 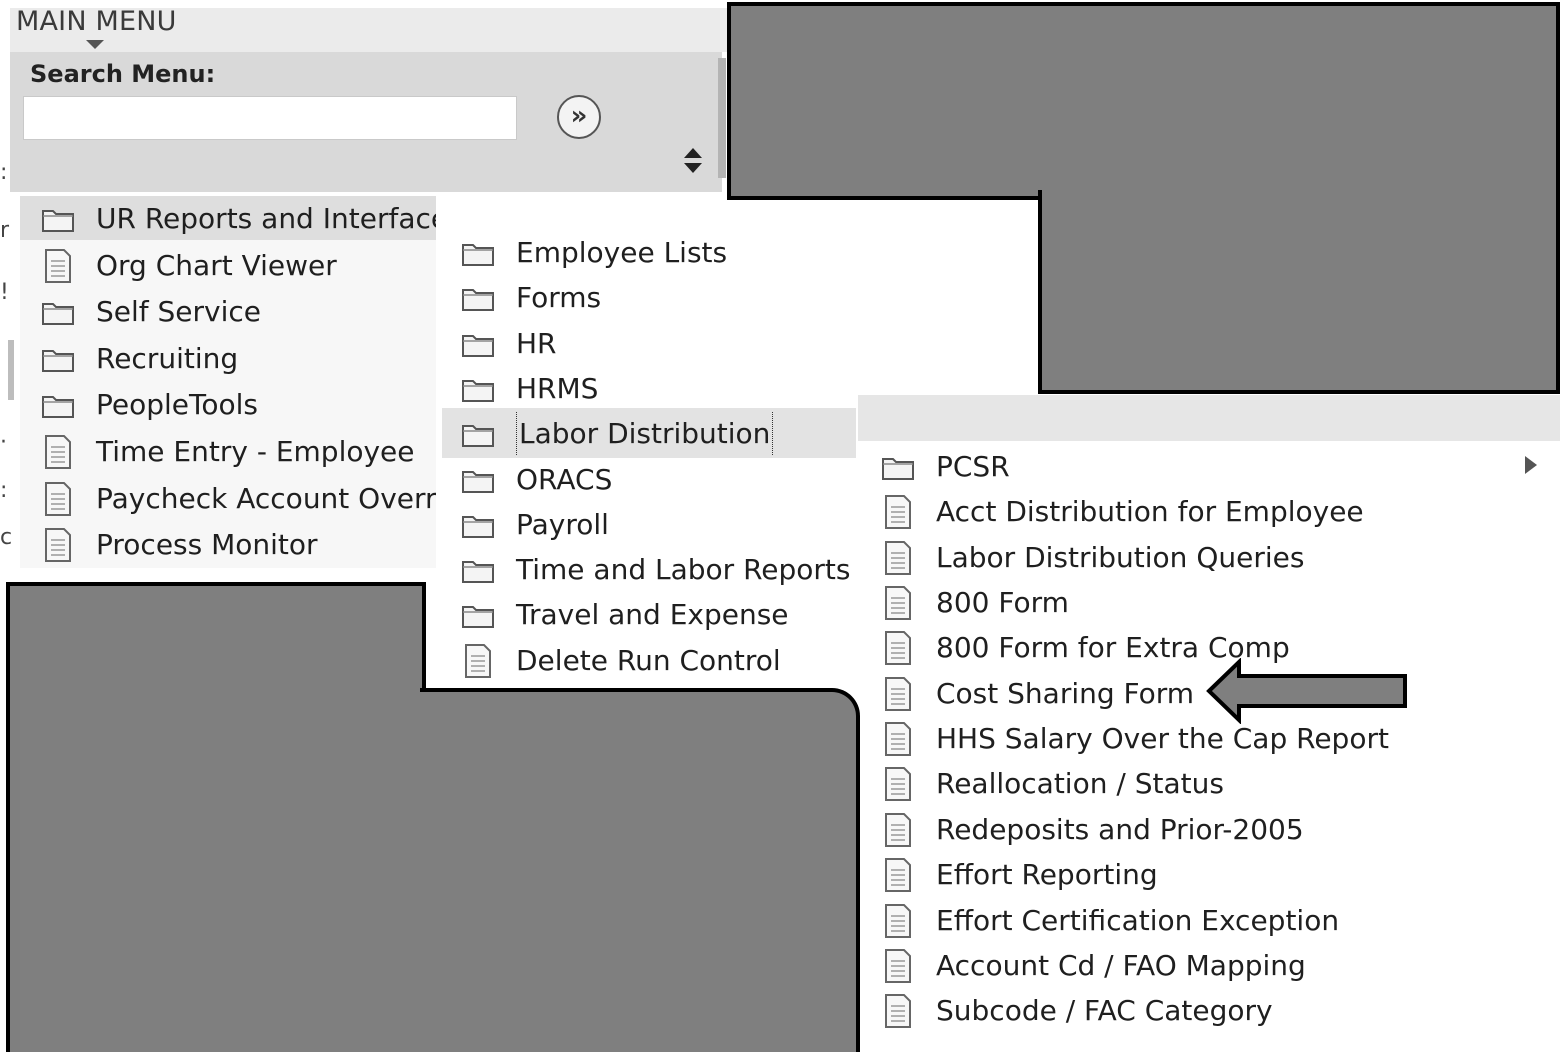 What do you see at coordinates (11, 370) in the screenshot?
I see `edge-fragment` at bounding box center [11, 370].